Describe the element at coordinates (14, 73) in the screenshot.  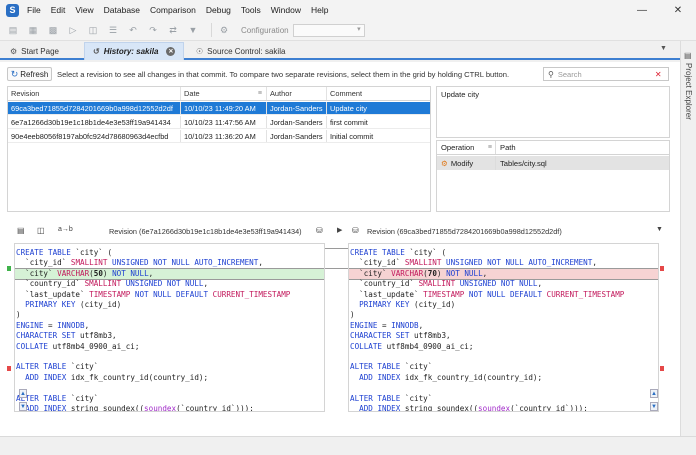
I see `refresh-icon: ↻` at that location.